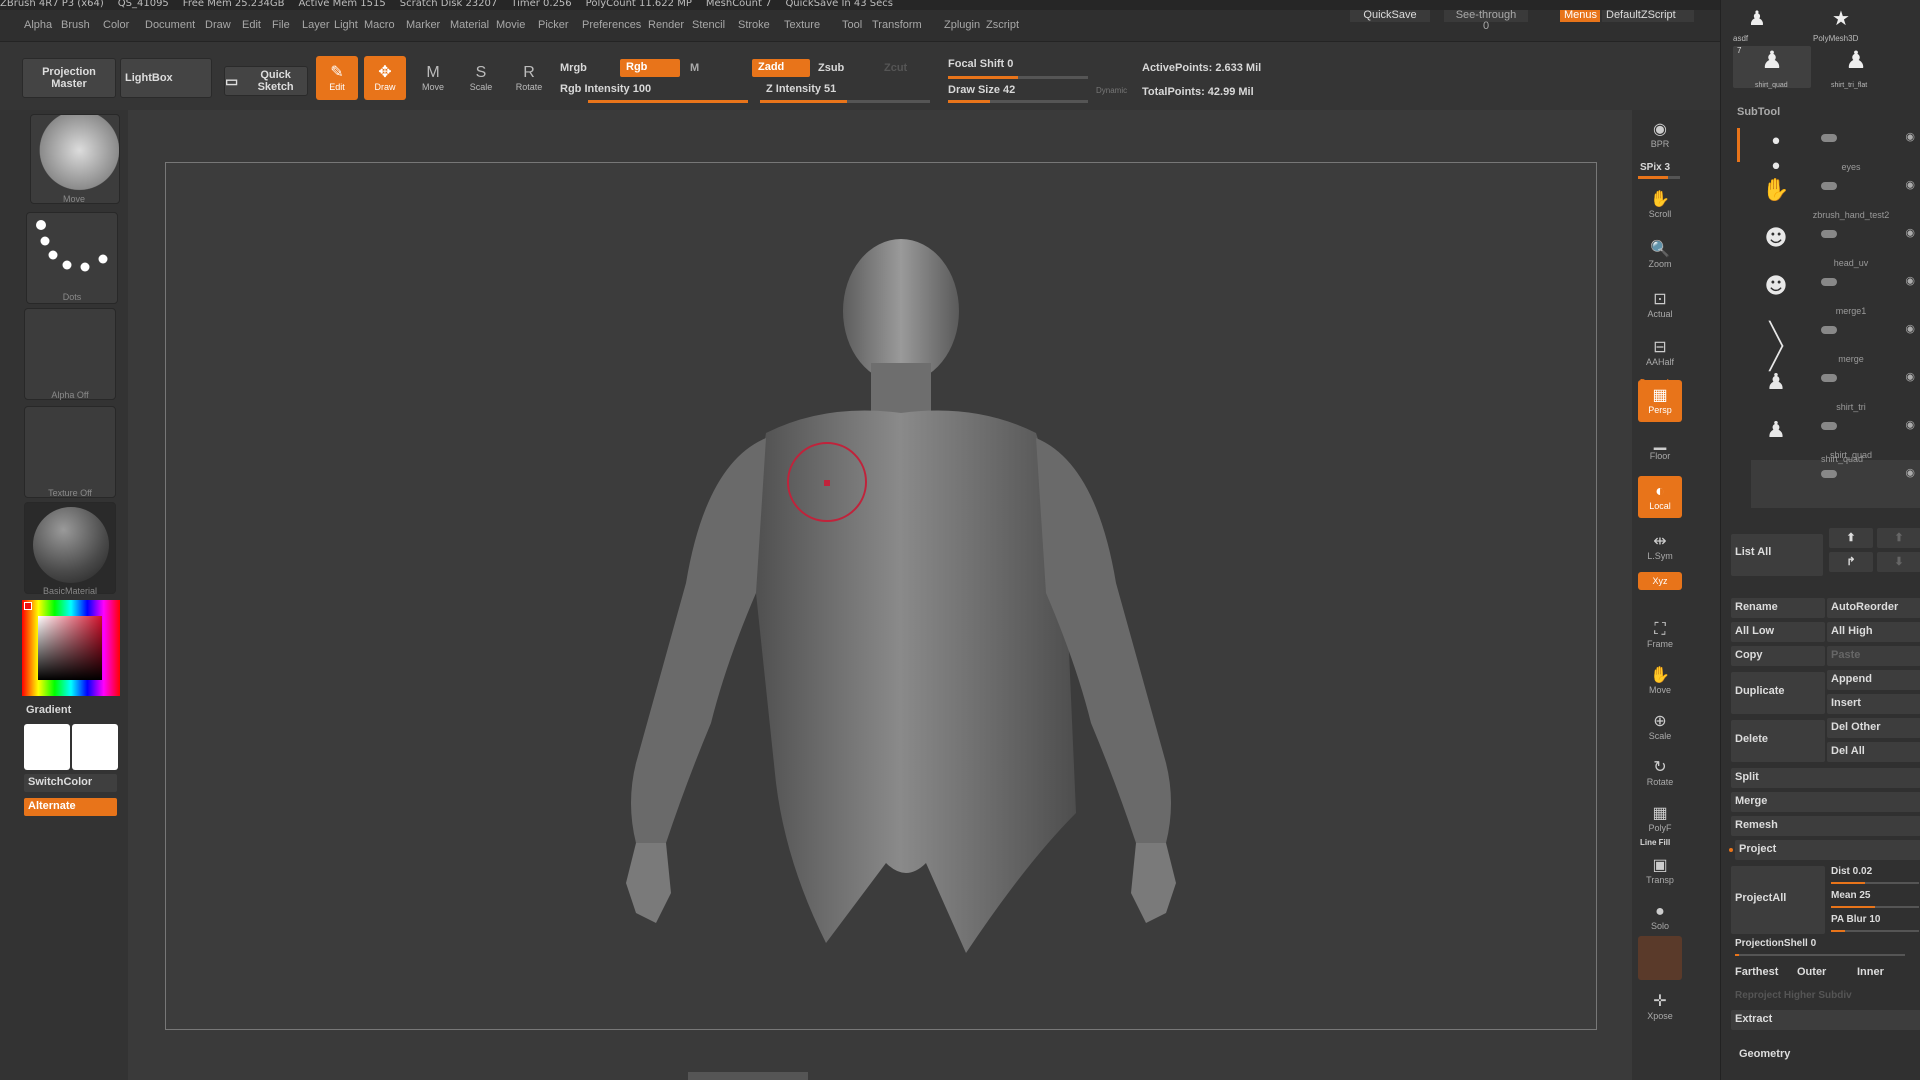 The height and width of the screenshot is (1080, 1920). I want to click on inner-button: Inner, so click(1870, 972).